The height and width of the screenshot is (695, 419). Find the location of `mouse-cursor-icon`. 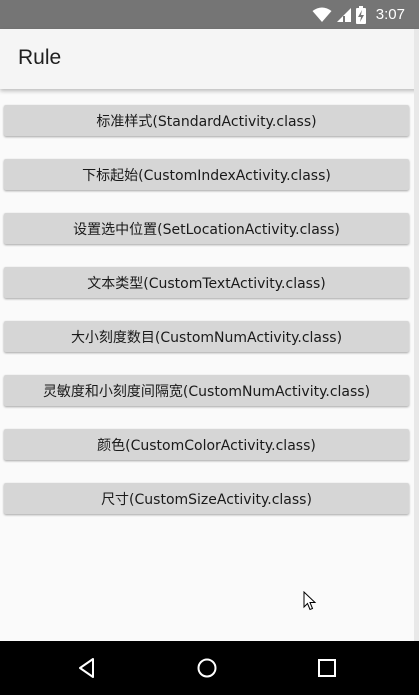

mouse-cursor-icon is located at coordinates (310, 601).